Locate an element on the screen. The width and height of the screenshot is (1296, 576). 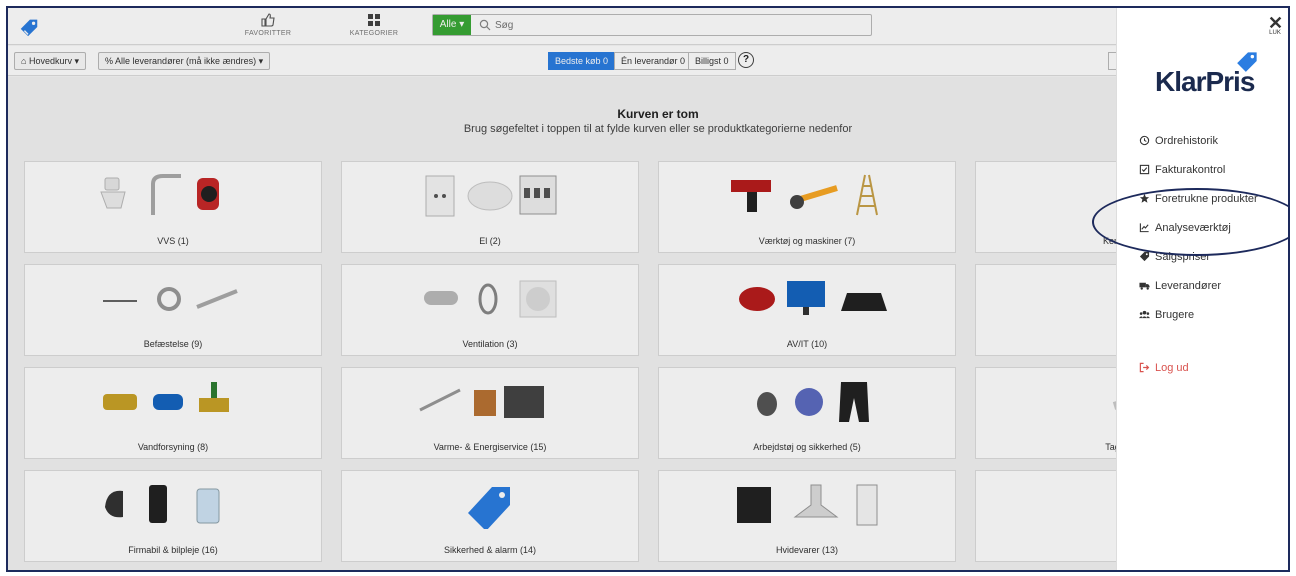
menu-item-label: Salgspriser is located at coordinates (1183, 256).